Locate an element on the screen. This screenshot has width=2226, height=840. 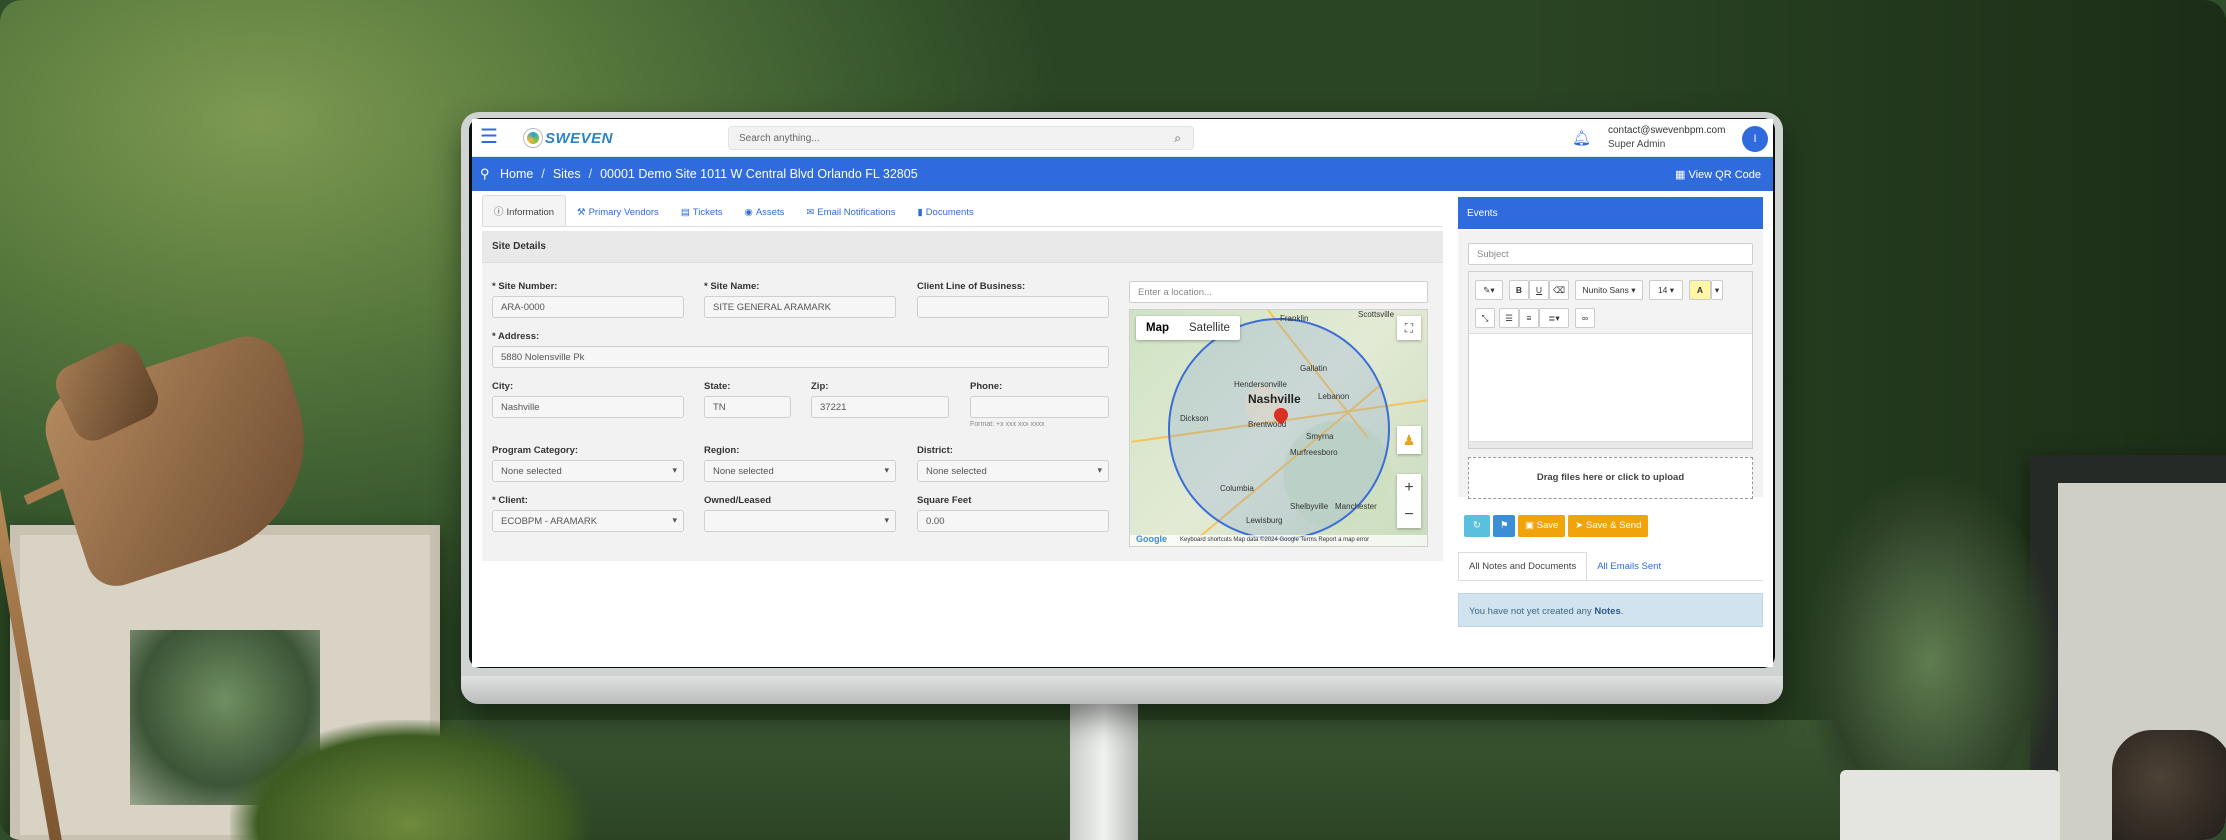
link-icon: ∞ is located at coordinates (1585, 318).